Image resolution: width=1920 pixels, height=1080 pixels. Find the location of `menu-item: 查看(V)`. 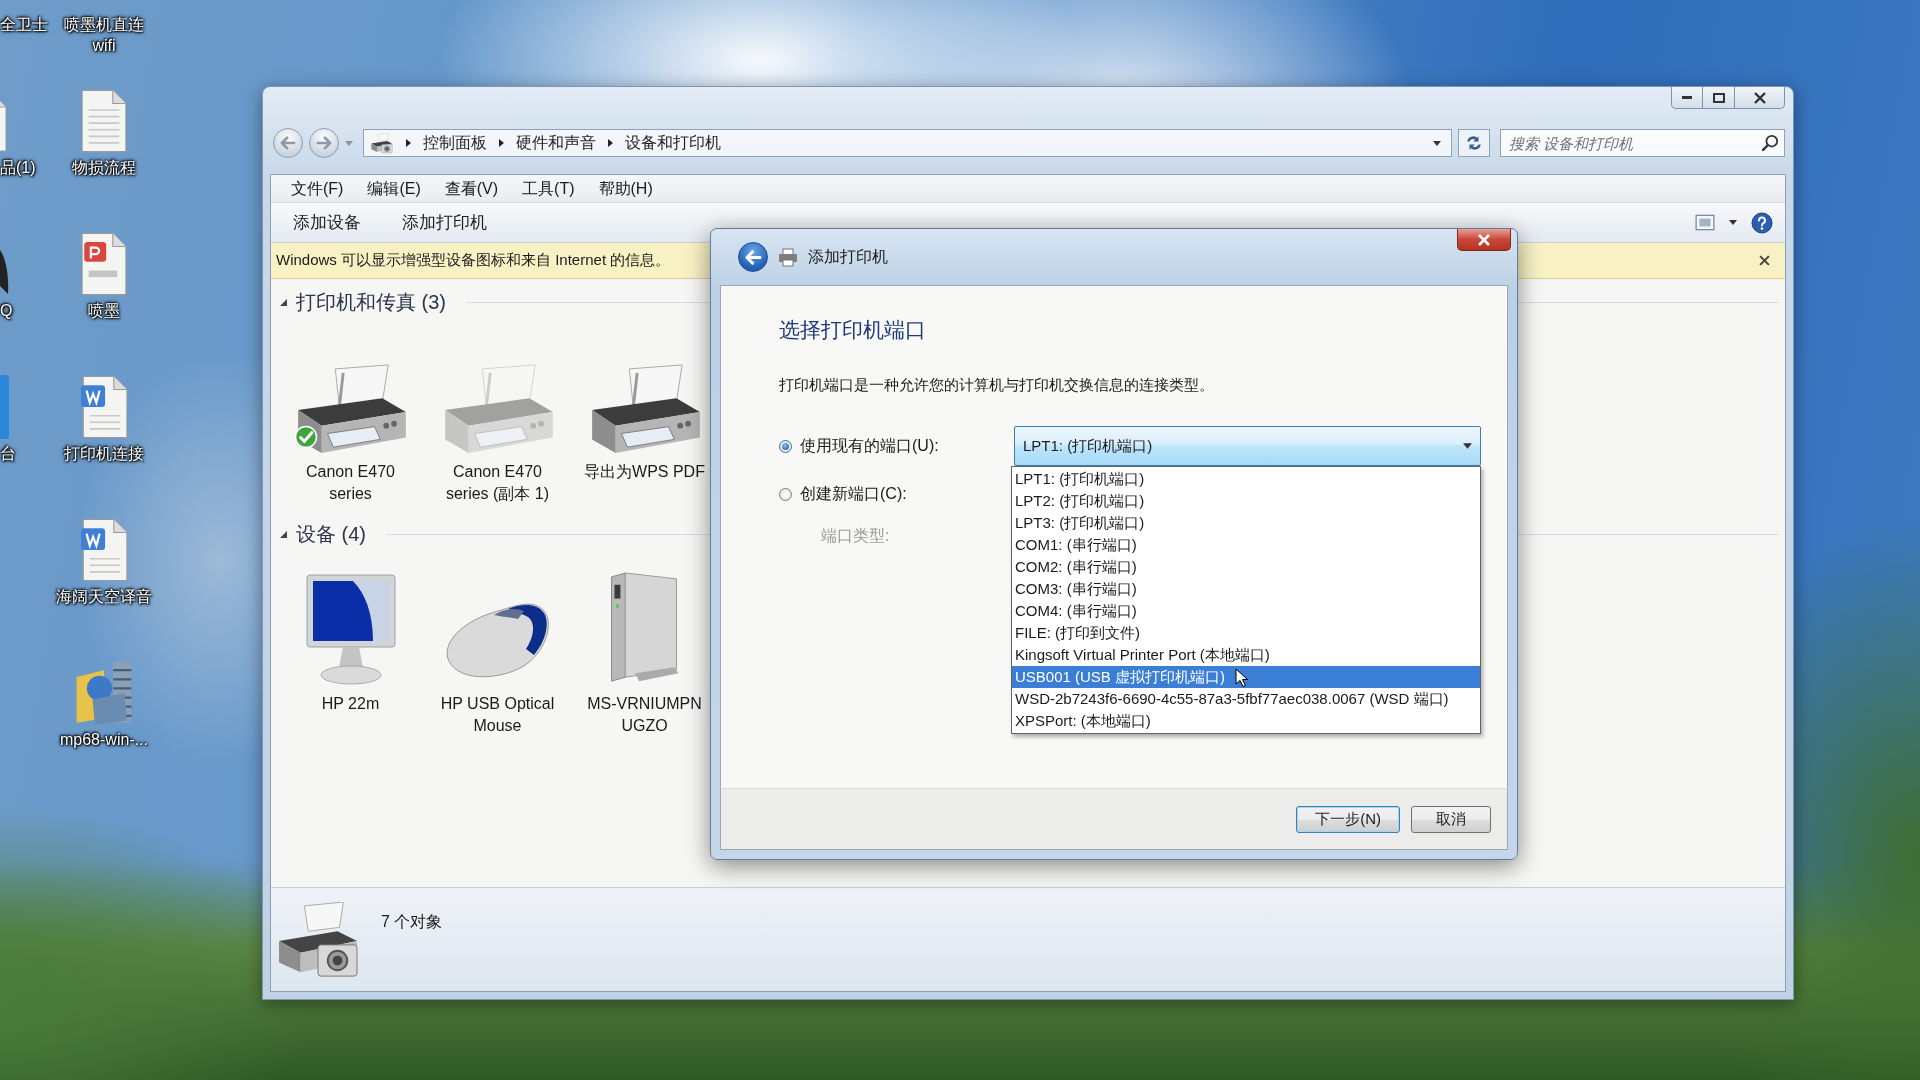

menu-item: 查看(V) is located at coordinates (471, 188).